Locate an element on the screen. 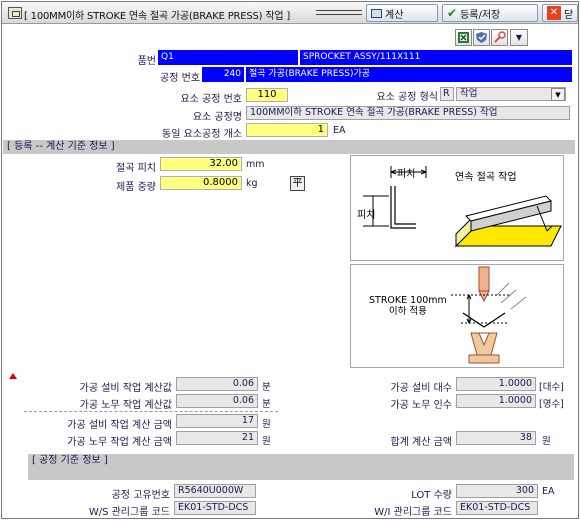  calc-section-header: [ 등록 -- 계산 기준 정보 ] is located at coordinates (289, 147).